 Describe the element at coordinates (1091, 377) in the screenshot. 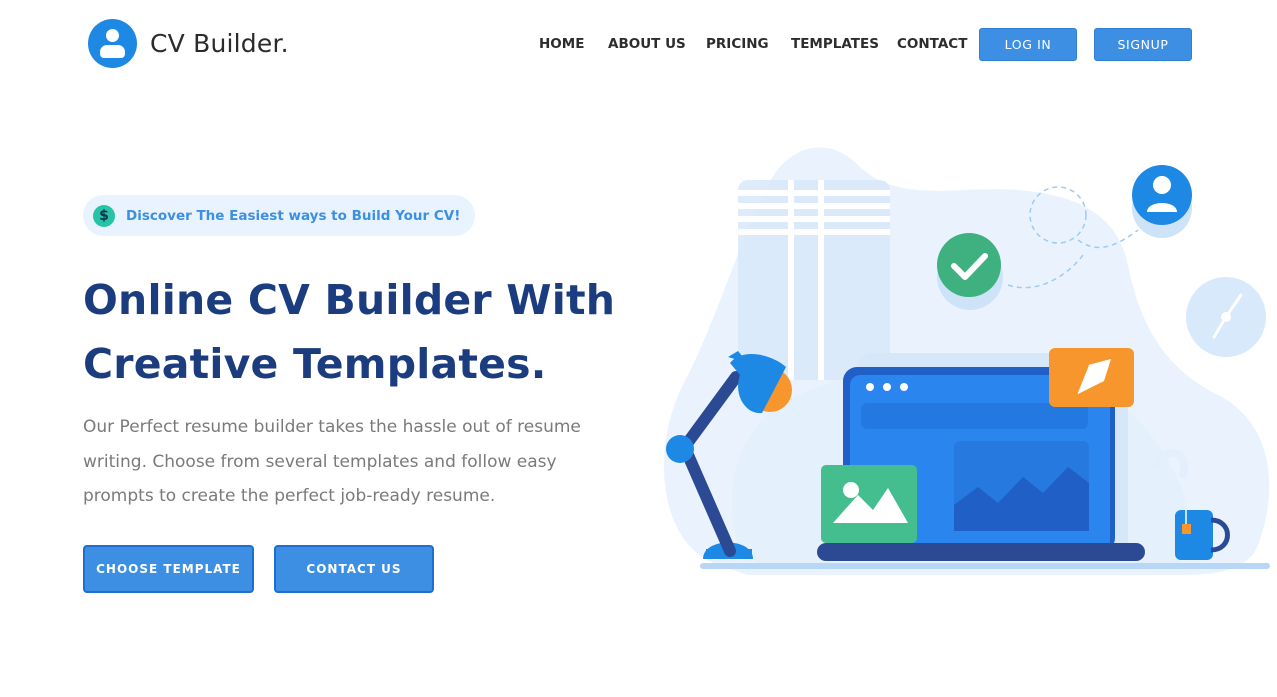

I see `send-icon` at that location.